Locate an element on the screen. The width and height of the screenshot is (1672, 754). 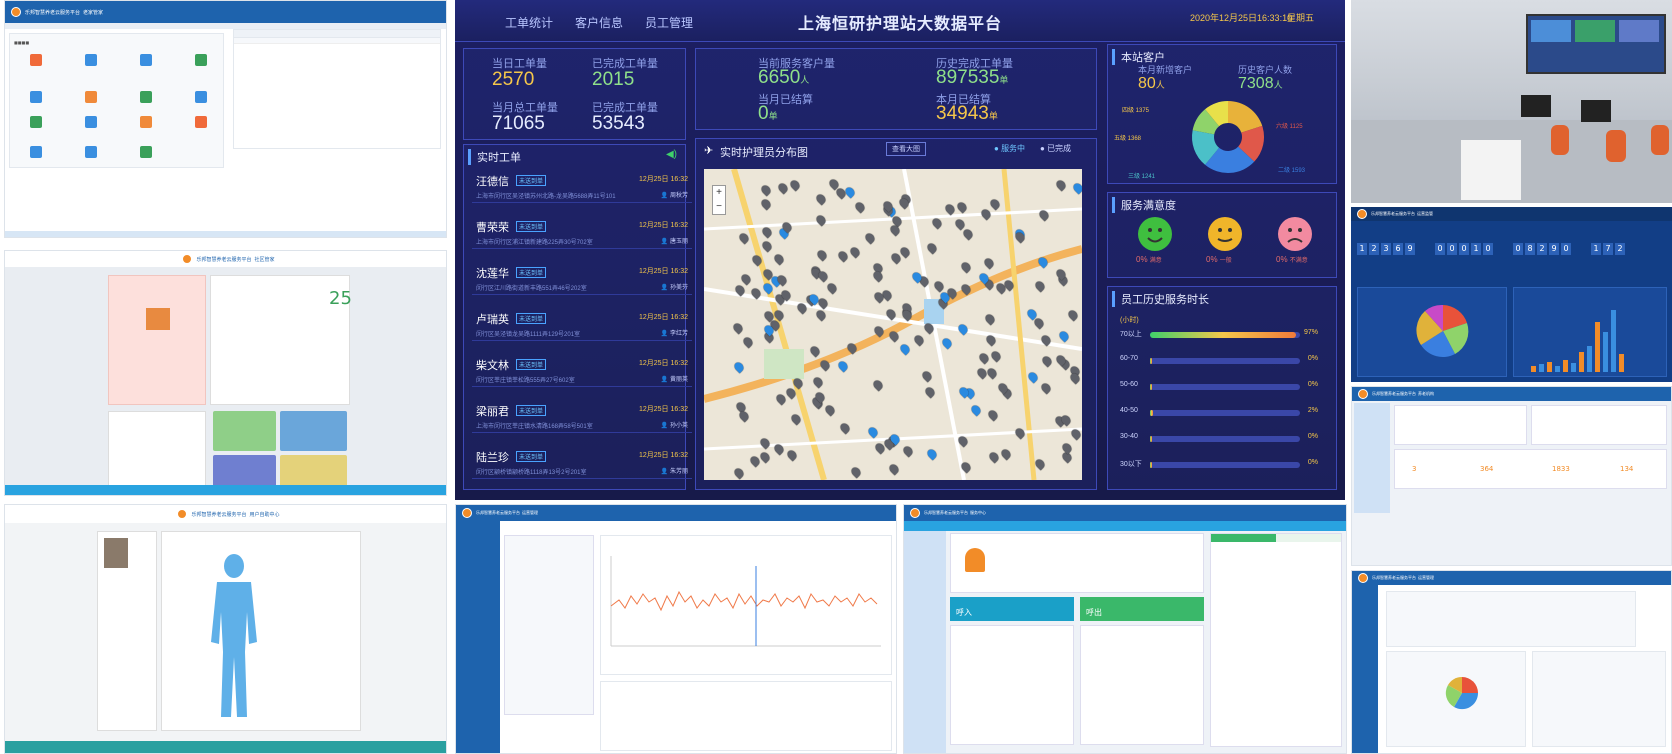
panel-operation-management: 乐邦智慧养老云服务平台 运营管理 is located at coordinates (676, 629).